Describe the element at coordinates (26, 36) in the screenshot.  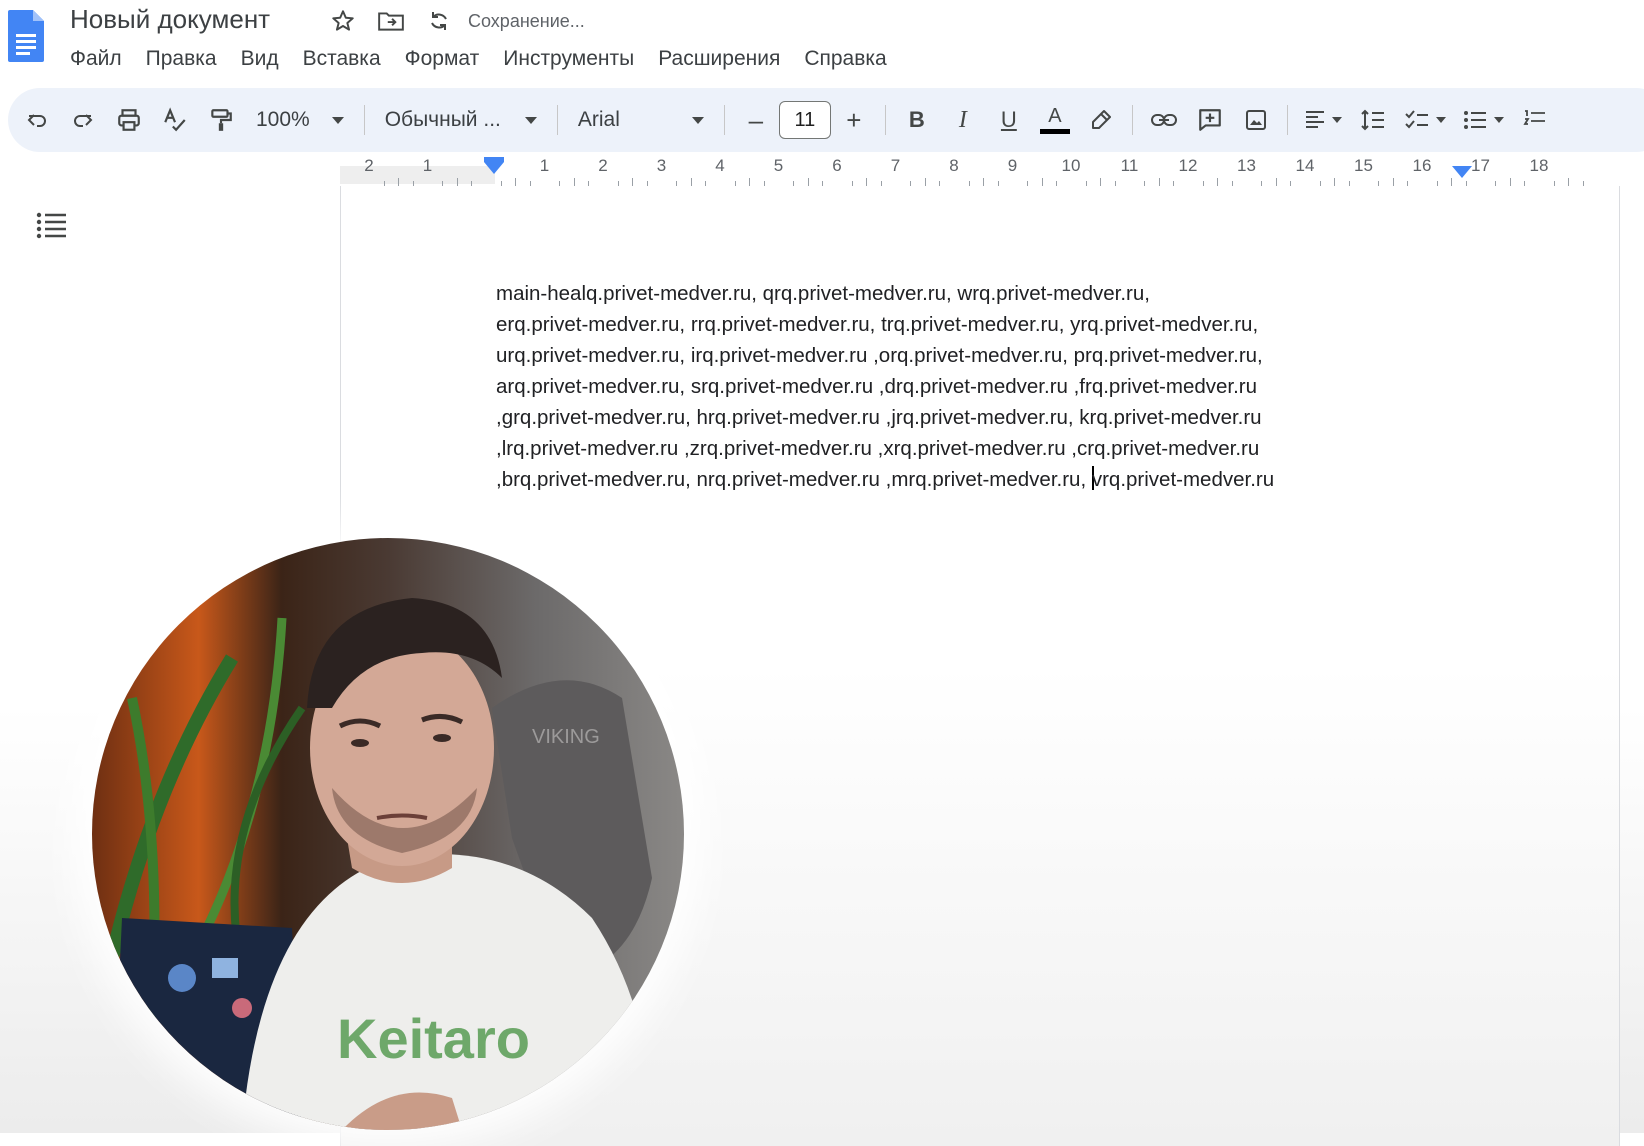
I see `docs-logo-icon` at that location.